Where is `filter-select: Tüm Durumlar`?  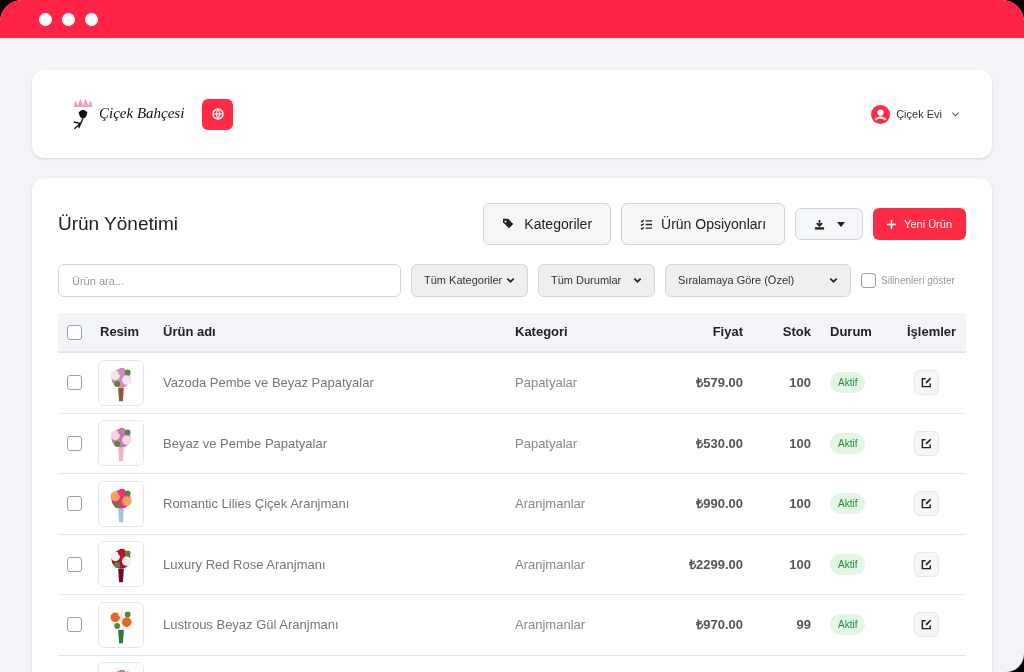
filter-select: Tüm Durumlar is located at coordinates (596, 280).